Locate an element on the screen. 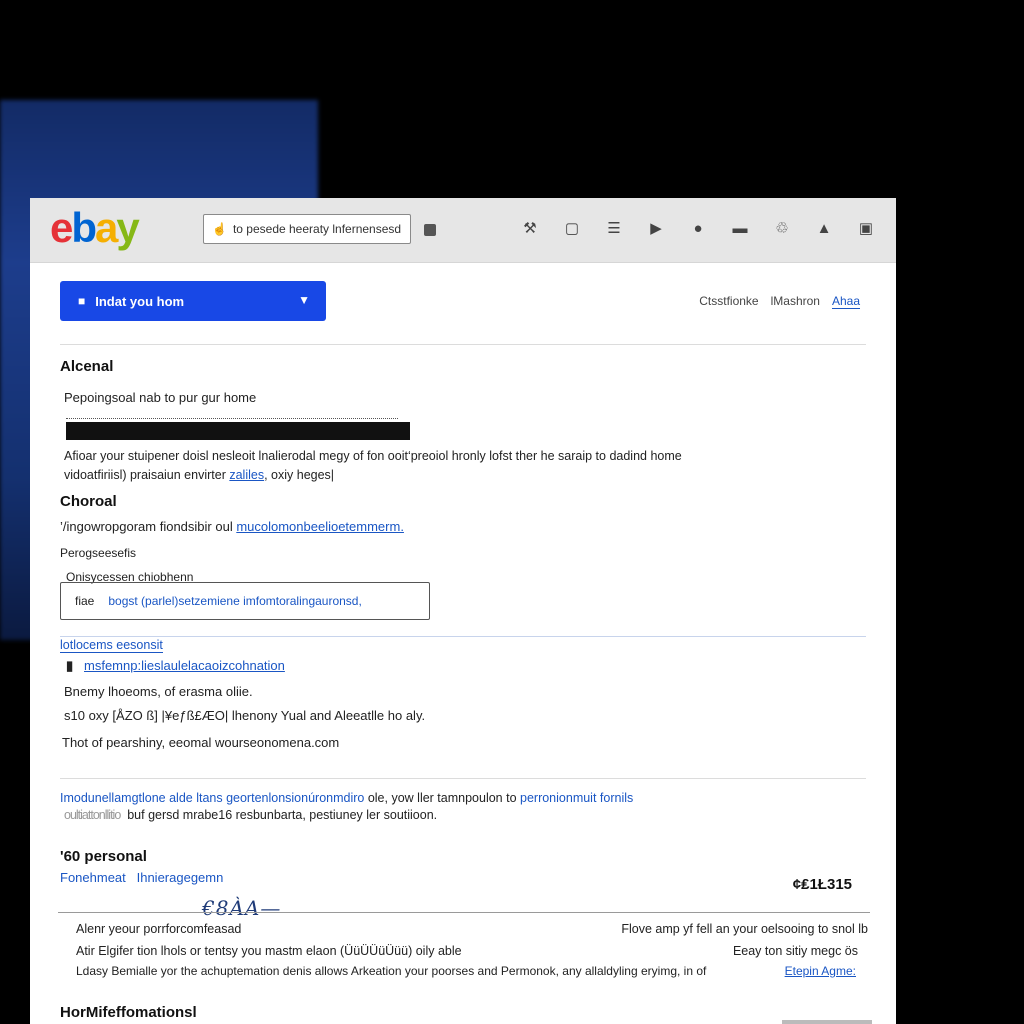 Image resolution: width=1024 pixels, height=1024 pixels. tools-icon: ⚒ is located at coordinates (530, 228).